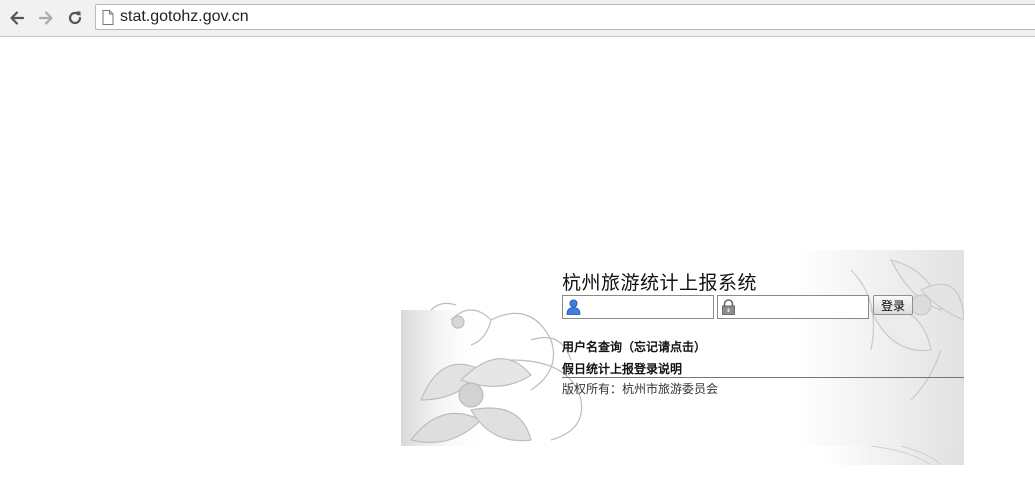 Image resolution: width=1035 pixels, height=495 pixels. I want to click on username-field, so click(638, 307).